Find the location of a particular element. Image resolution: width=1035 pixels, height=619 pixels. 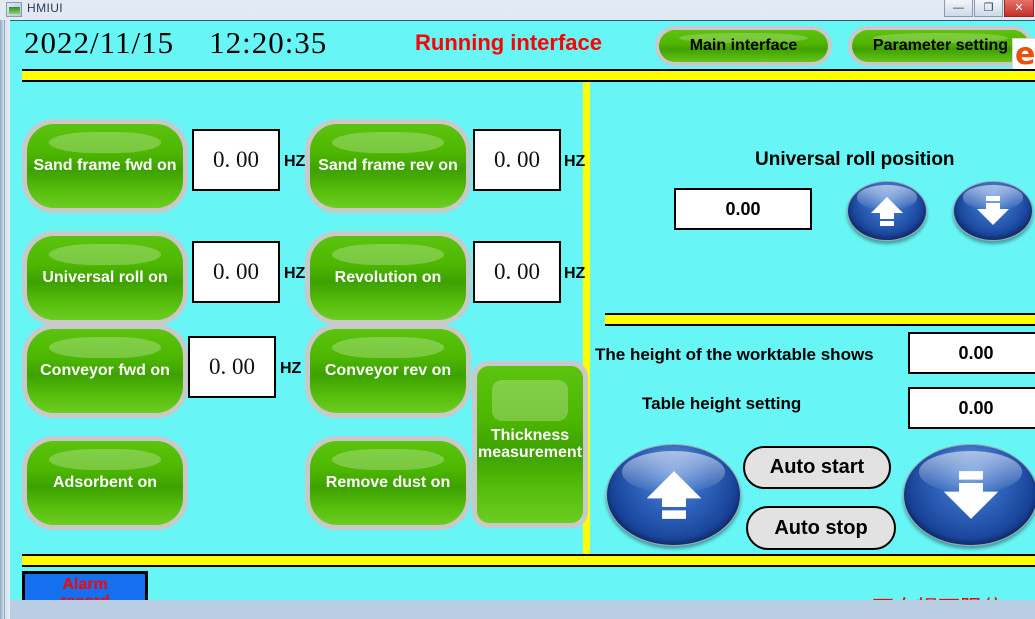

universal-roll-up-button is located at coordinates (887, 211).